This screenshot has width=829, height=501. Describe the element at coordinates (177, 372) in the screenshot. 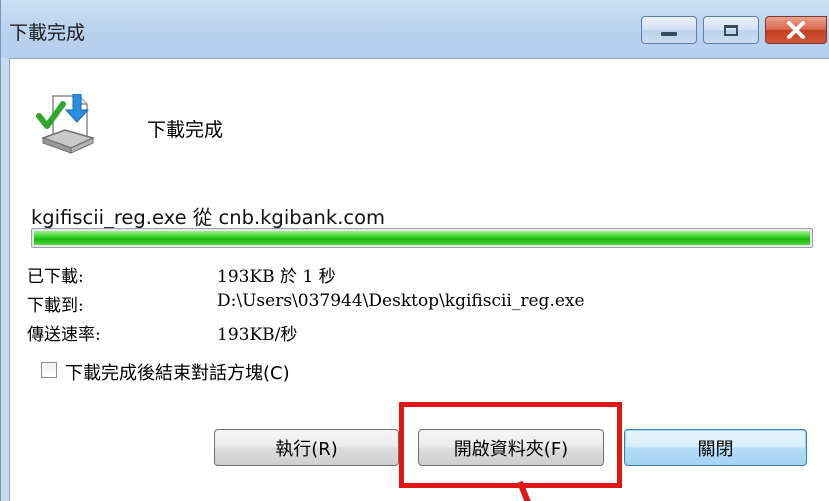

I see `close-when-done-label: 下載完成後結束對話方塊(C)` at that location.